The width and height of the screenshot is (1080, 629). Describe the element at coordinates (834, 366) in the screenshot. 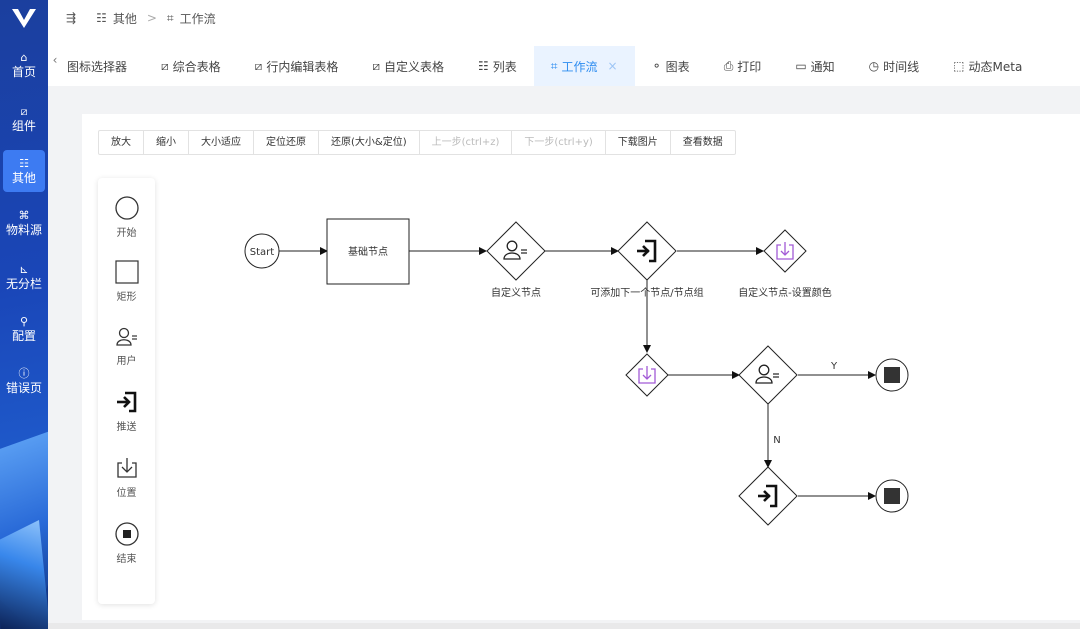

I see `edge-yes-label: Y` at that location.